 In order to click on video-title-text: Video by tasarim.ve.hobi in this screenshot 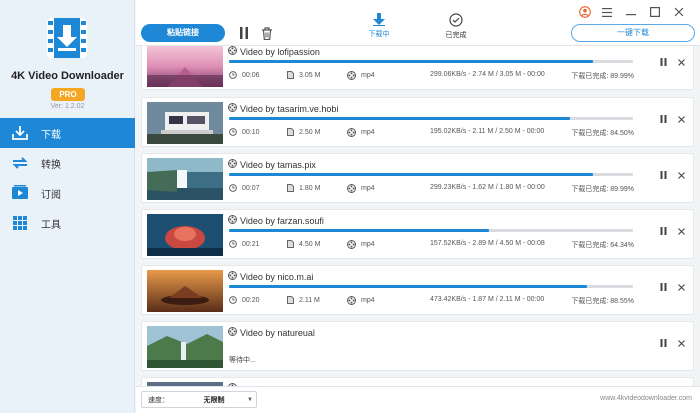, I will do `click(289, 108)`.